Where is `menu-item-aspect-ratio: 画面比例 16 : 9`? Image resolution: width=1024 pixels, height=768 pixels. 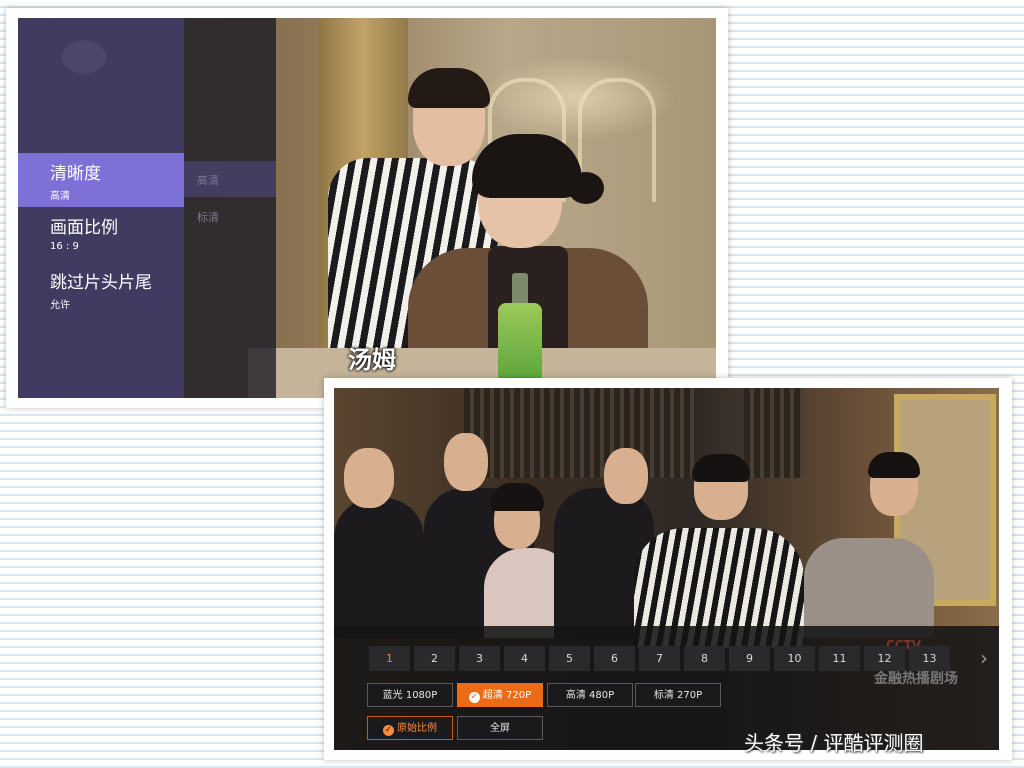 menu-item-aspect-ratio: 画面比例 16 : 9 is located at coordinates (101, 234).